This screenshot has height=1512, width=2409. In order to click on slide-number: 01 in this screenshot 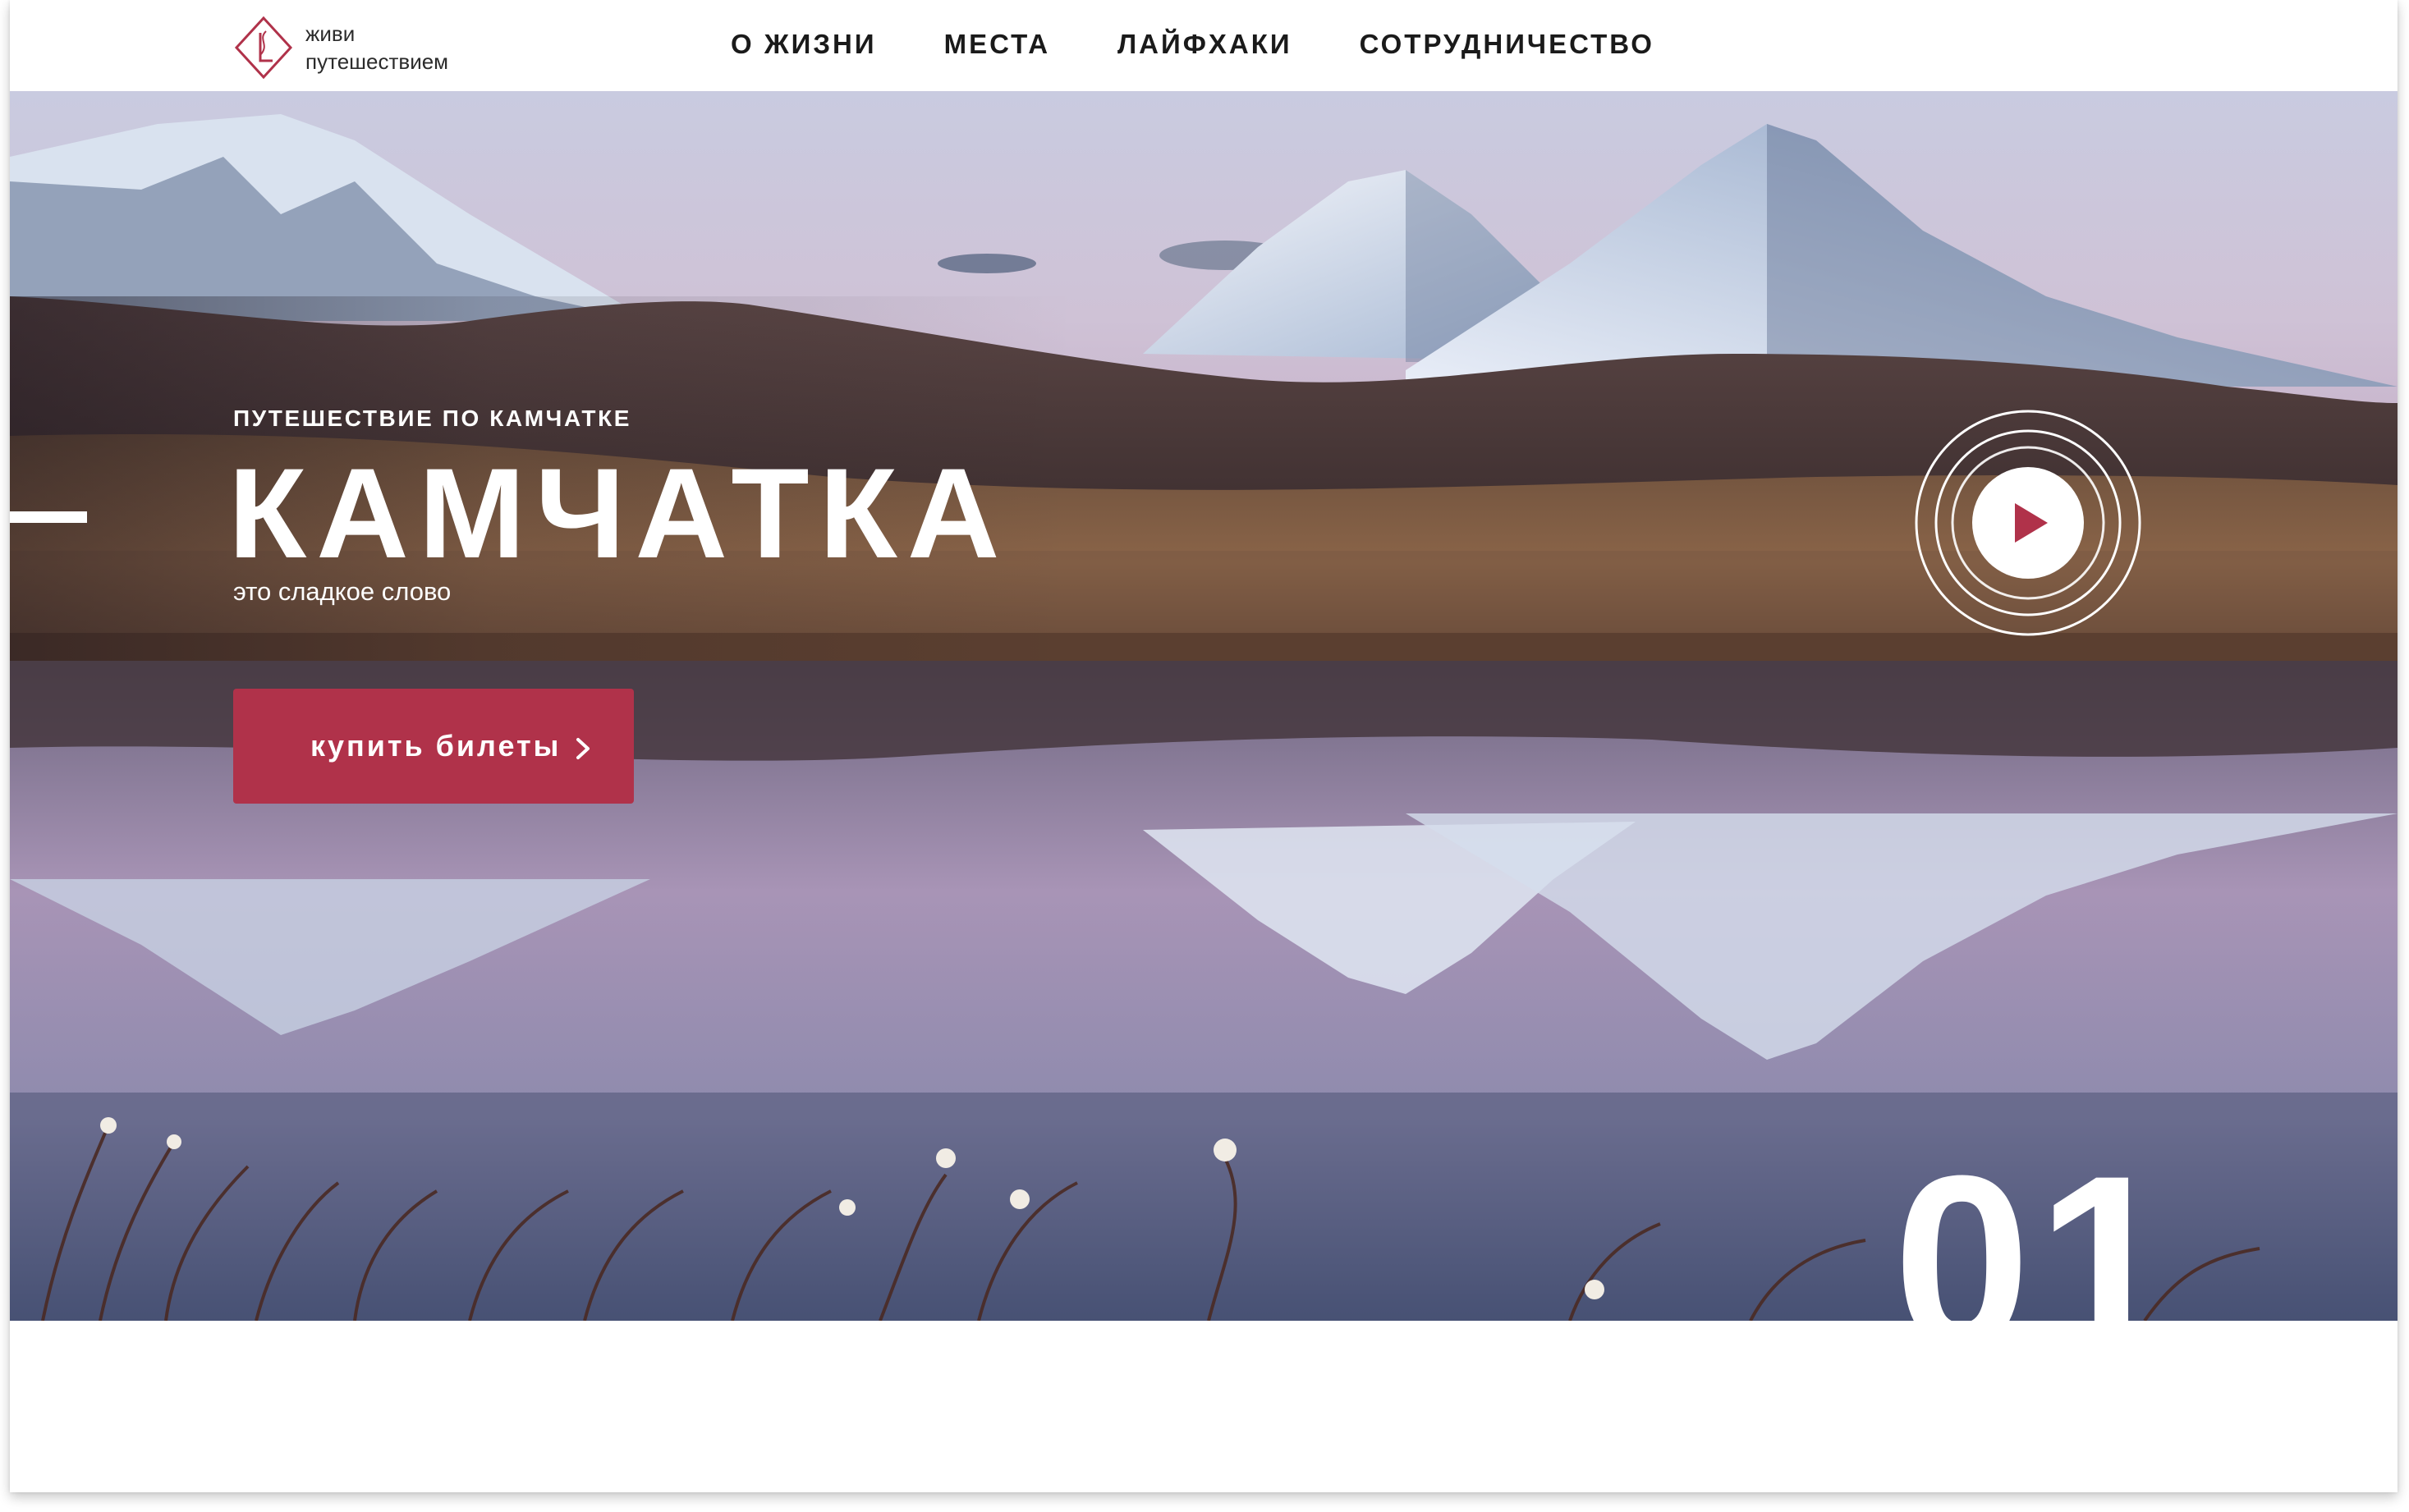, I will do `click(2037, 1222)`.